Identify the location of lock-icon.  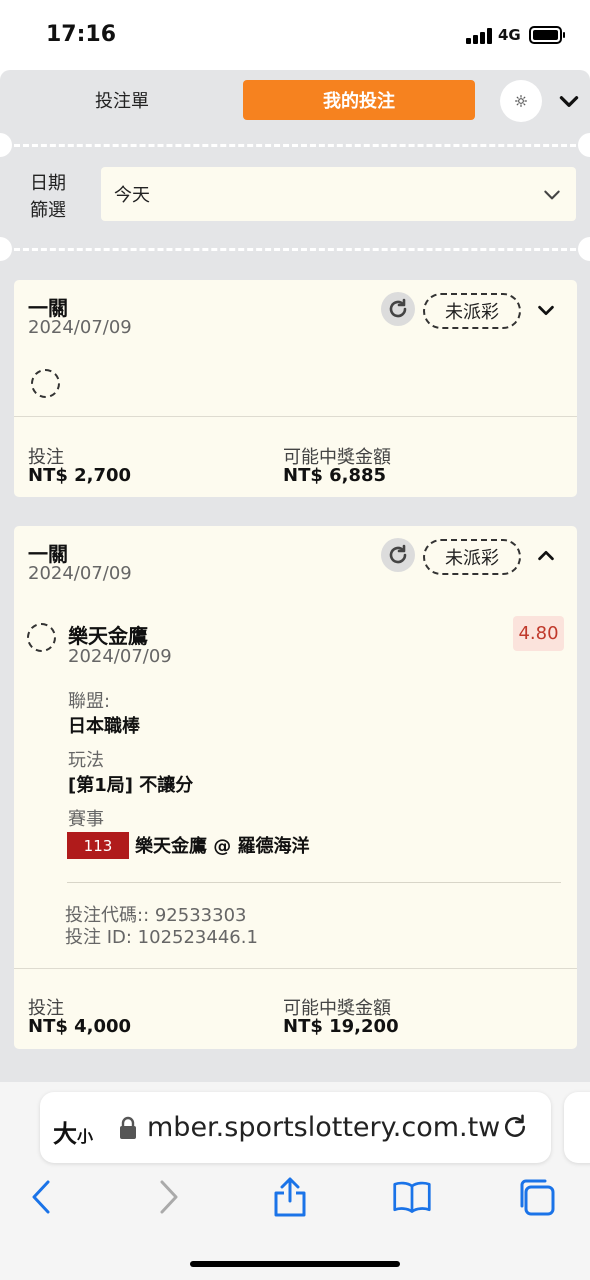
(128, 1127).